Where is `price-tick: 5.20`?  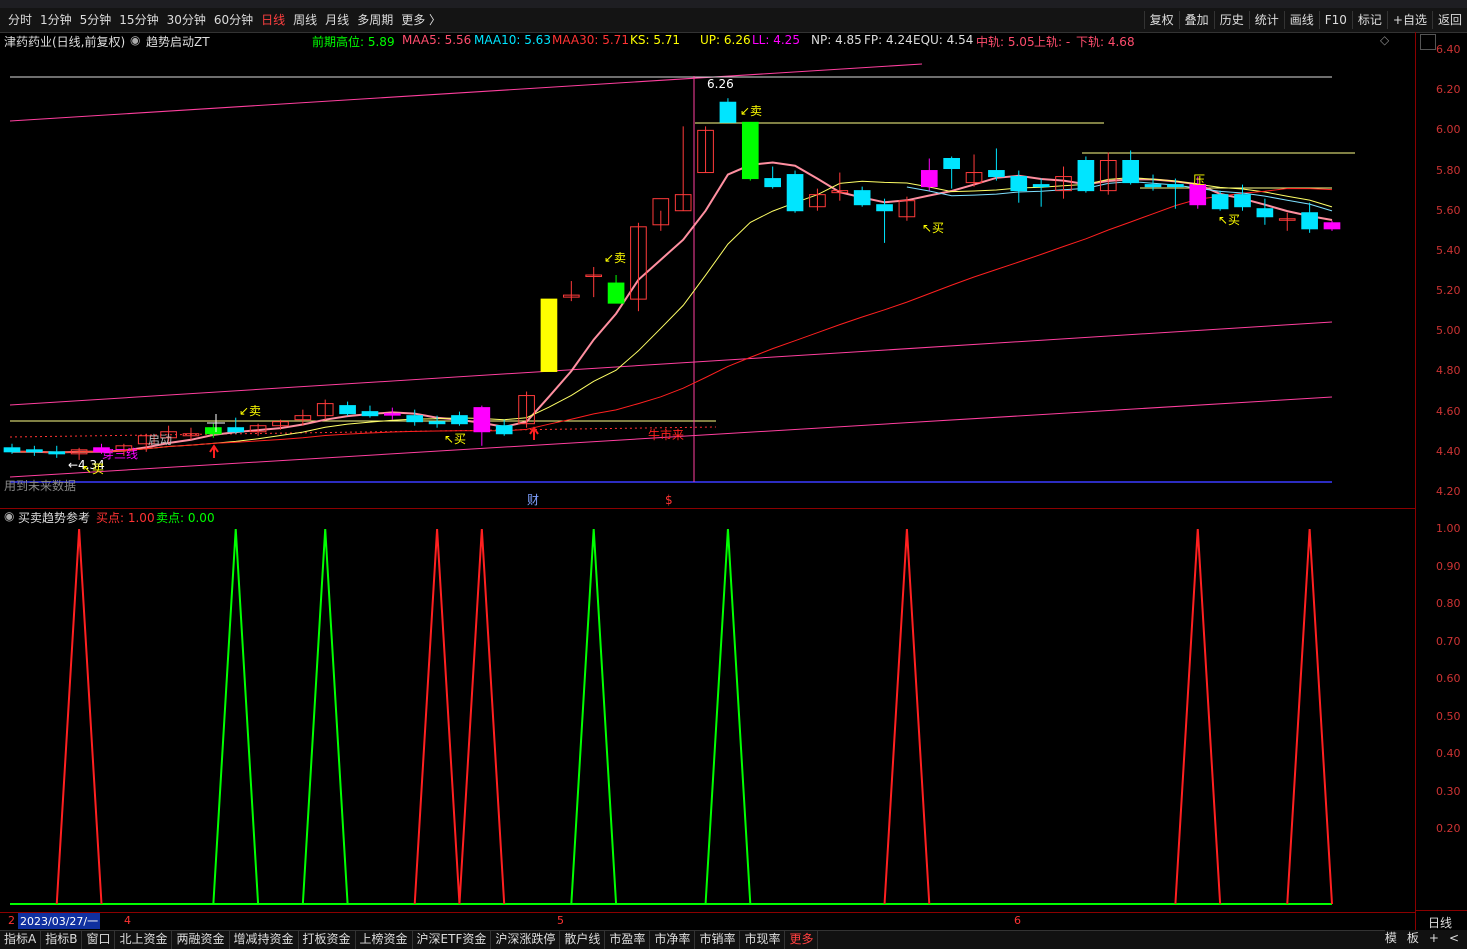
price-tick: 5.20 is located at coordinates (1448, 291).